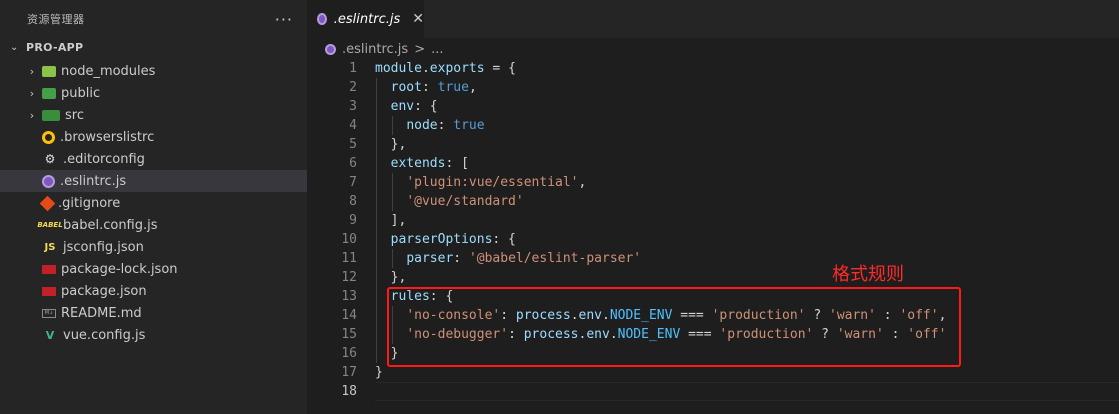  What do you see at coordinates (153, 247) in the screenshot?
I see `tree-item: JS jsconfig.json` at bounding box center [153, 247].